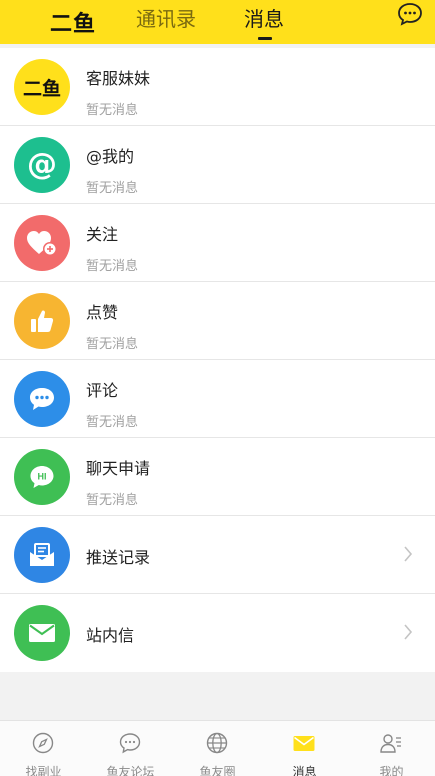 The height and width of the screenshot is (776, 435). I want to click on message-title: 推送记录, so click(118, 557).